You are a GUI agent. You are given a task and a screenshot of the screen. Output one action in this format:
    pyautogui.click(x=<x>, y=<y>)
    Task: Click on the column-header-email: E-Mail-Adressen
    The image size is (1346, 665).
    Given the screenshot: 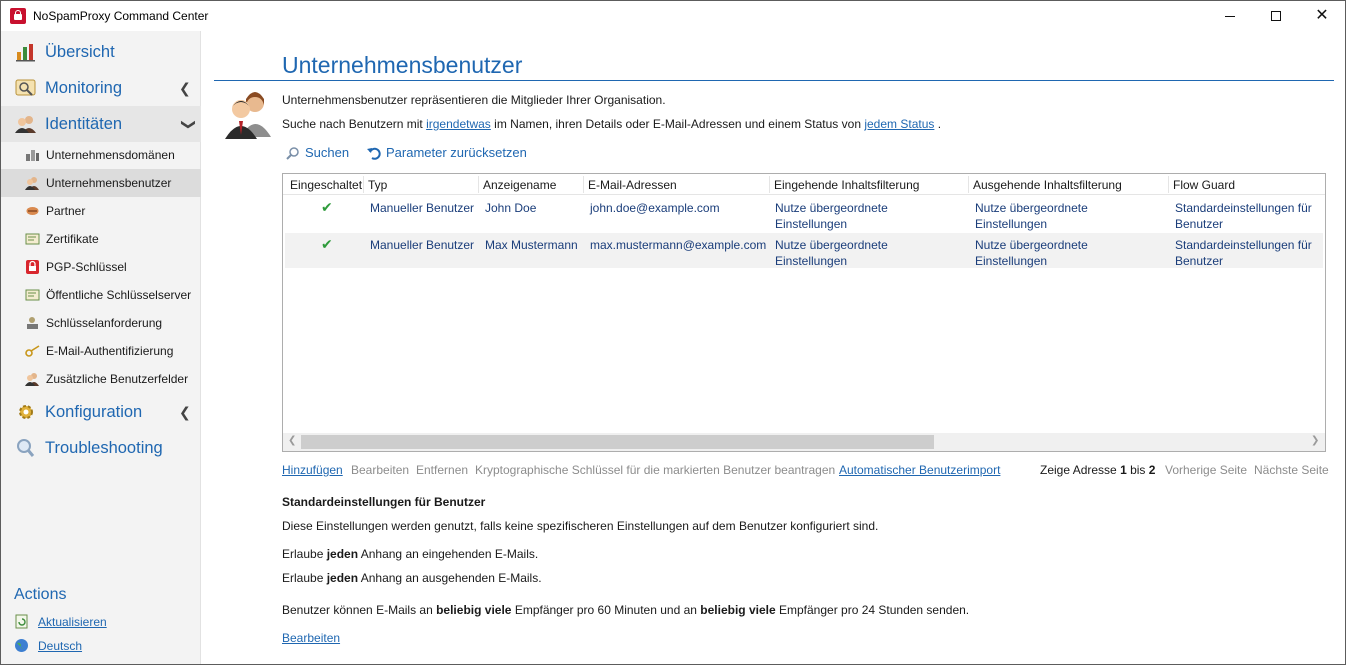 What is the action you would take?
    pyautogui.click(x=632, y=185)
    